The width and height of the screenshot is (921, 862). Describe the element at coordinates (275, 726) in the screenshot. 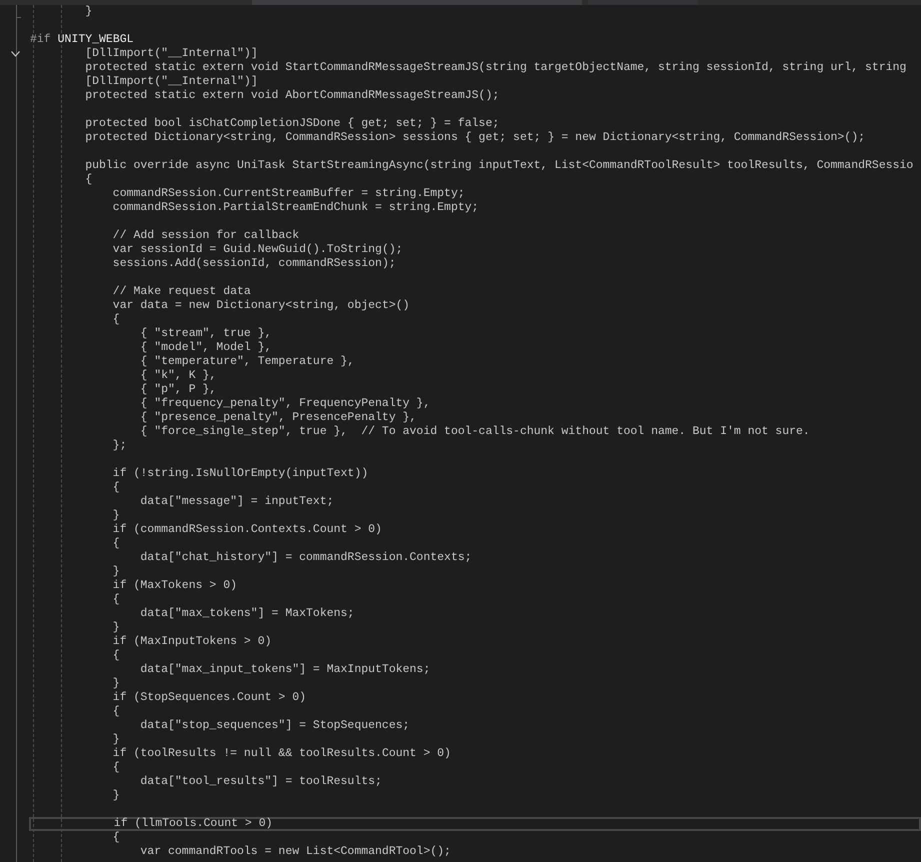

I see `code-line: data["stop_sequences"] = StopSequences;` at that location.